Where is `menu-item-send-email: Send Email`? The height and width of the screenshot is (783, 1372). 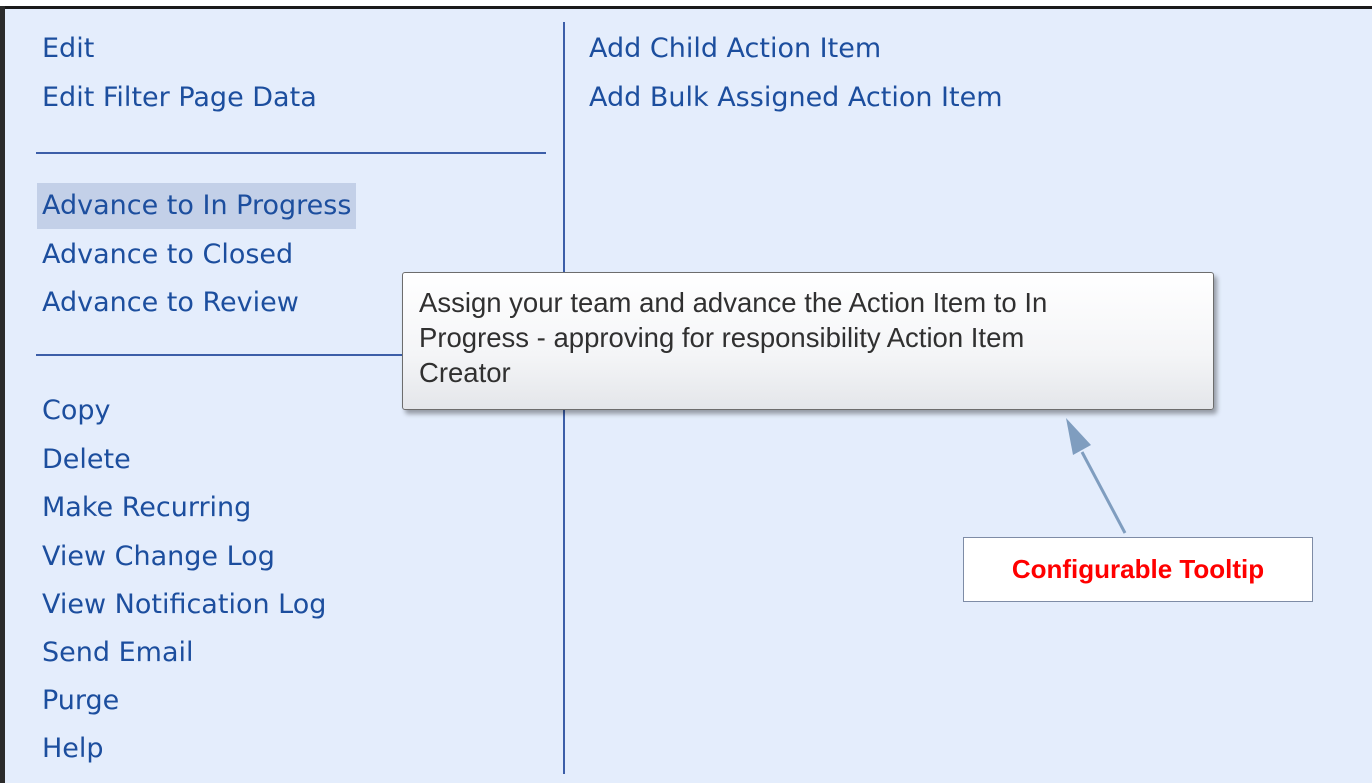
menu-item-send-email: Send Email is located at coordinates (118, 653).